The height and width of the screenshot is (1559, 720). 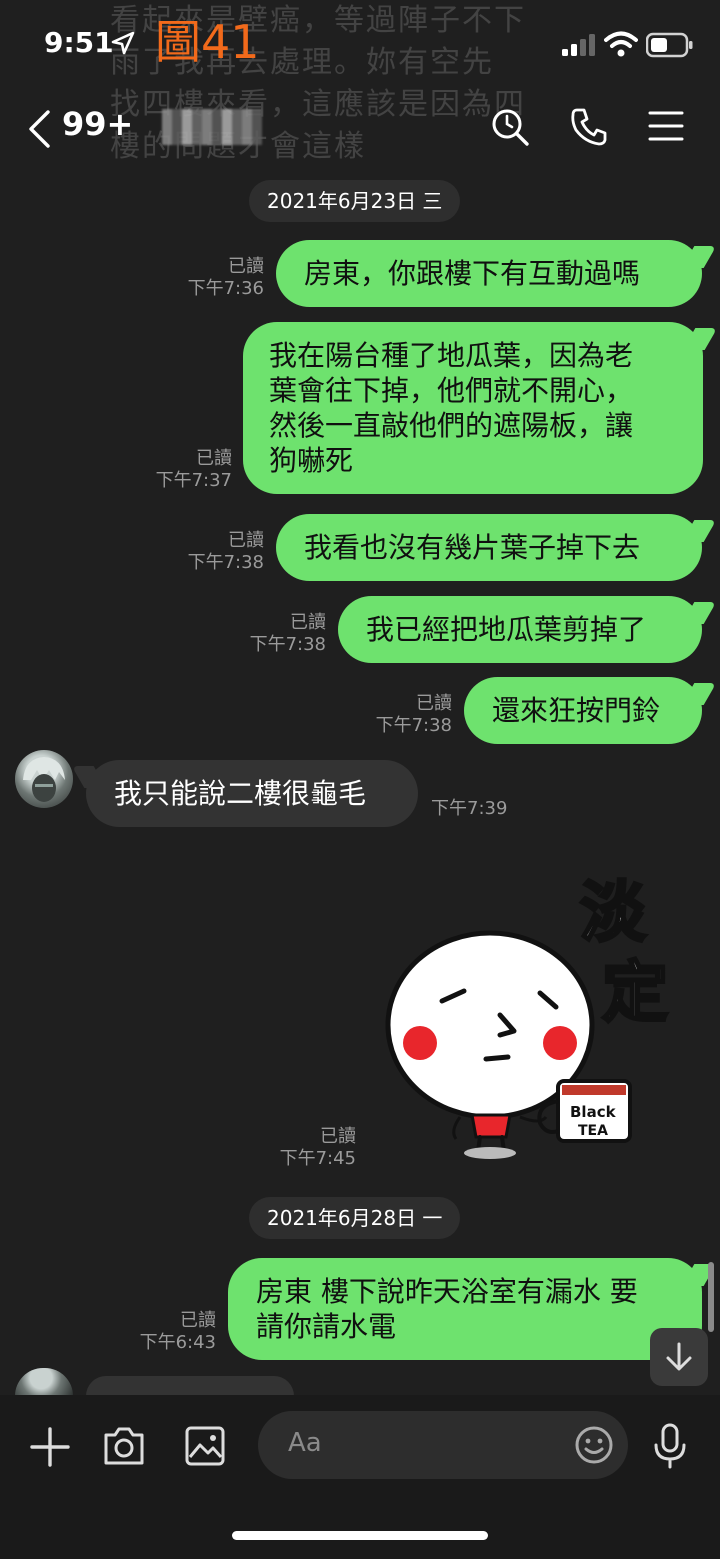 What do you see at coordinates (212, 127) in the screenshot?
I see `contact-name-pixelated` at bounding box center [212, 127].